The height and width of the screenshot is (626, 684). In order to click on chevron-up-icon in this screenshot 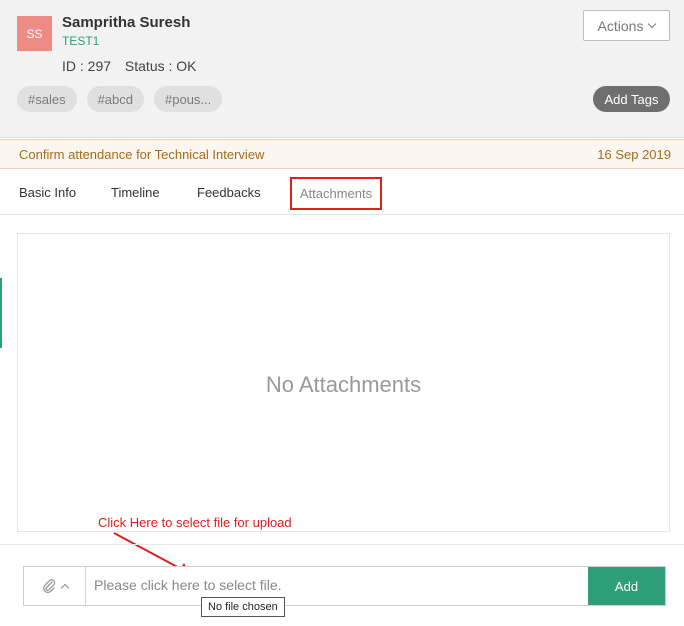, I will do `click(64, 587)`.